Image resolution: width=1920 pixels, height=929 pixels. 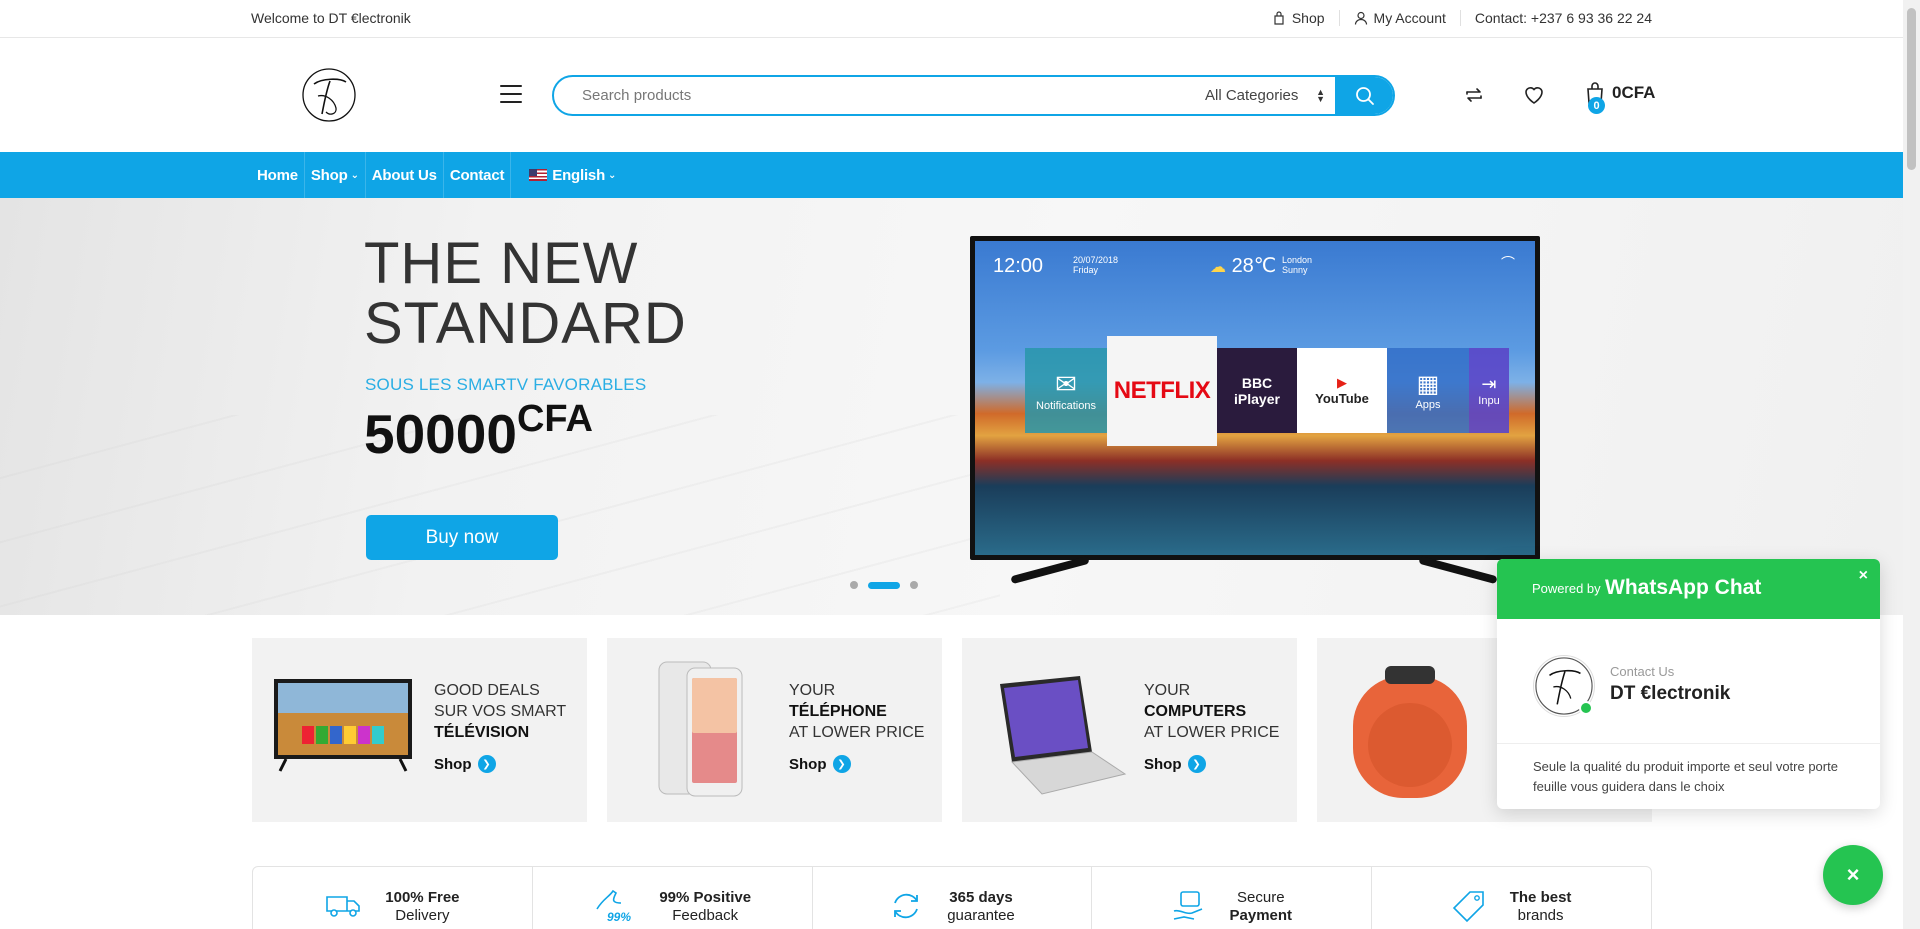 I want to click on slider-dots, so click(x=884, y=585).